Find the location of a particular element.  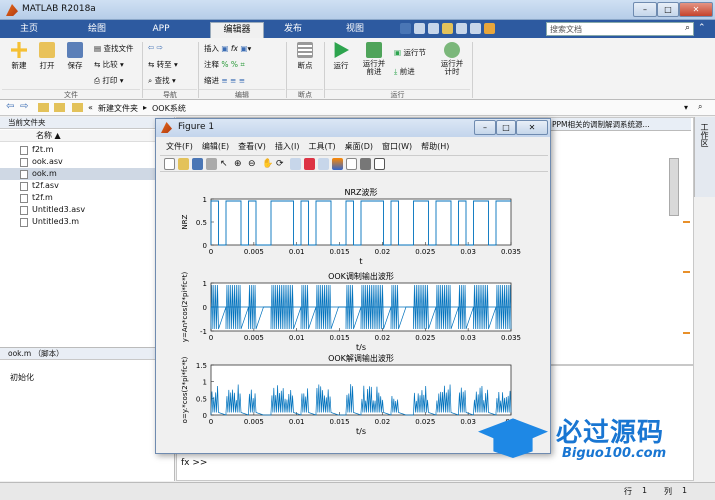

maximize-button: □ is located at coordinates (668, 9).